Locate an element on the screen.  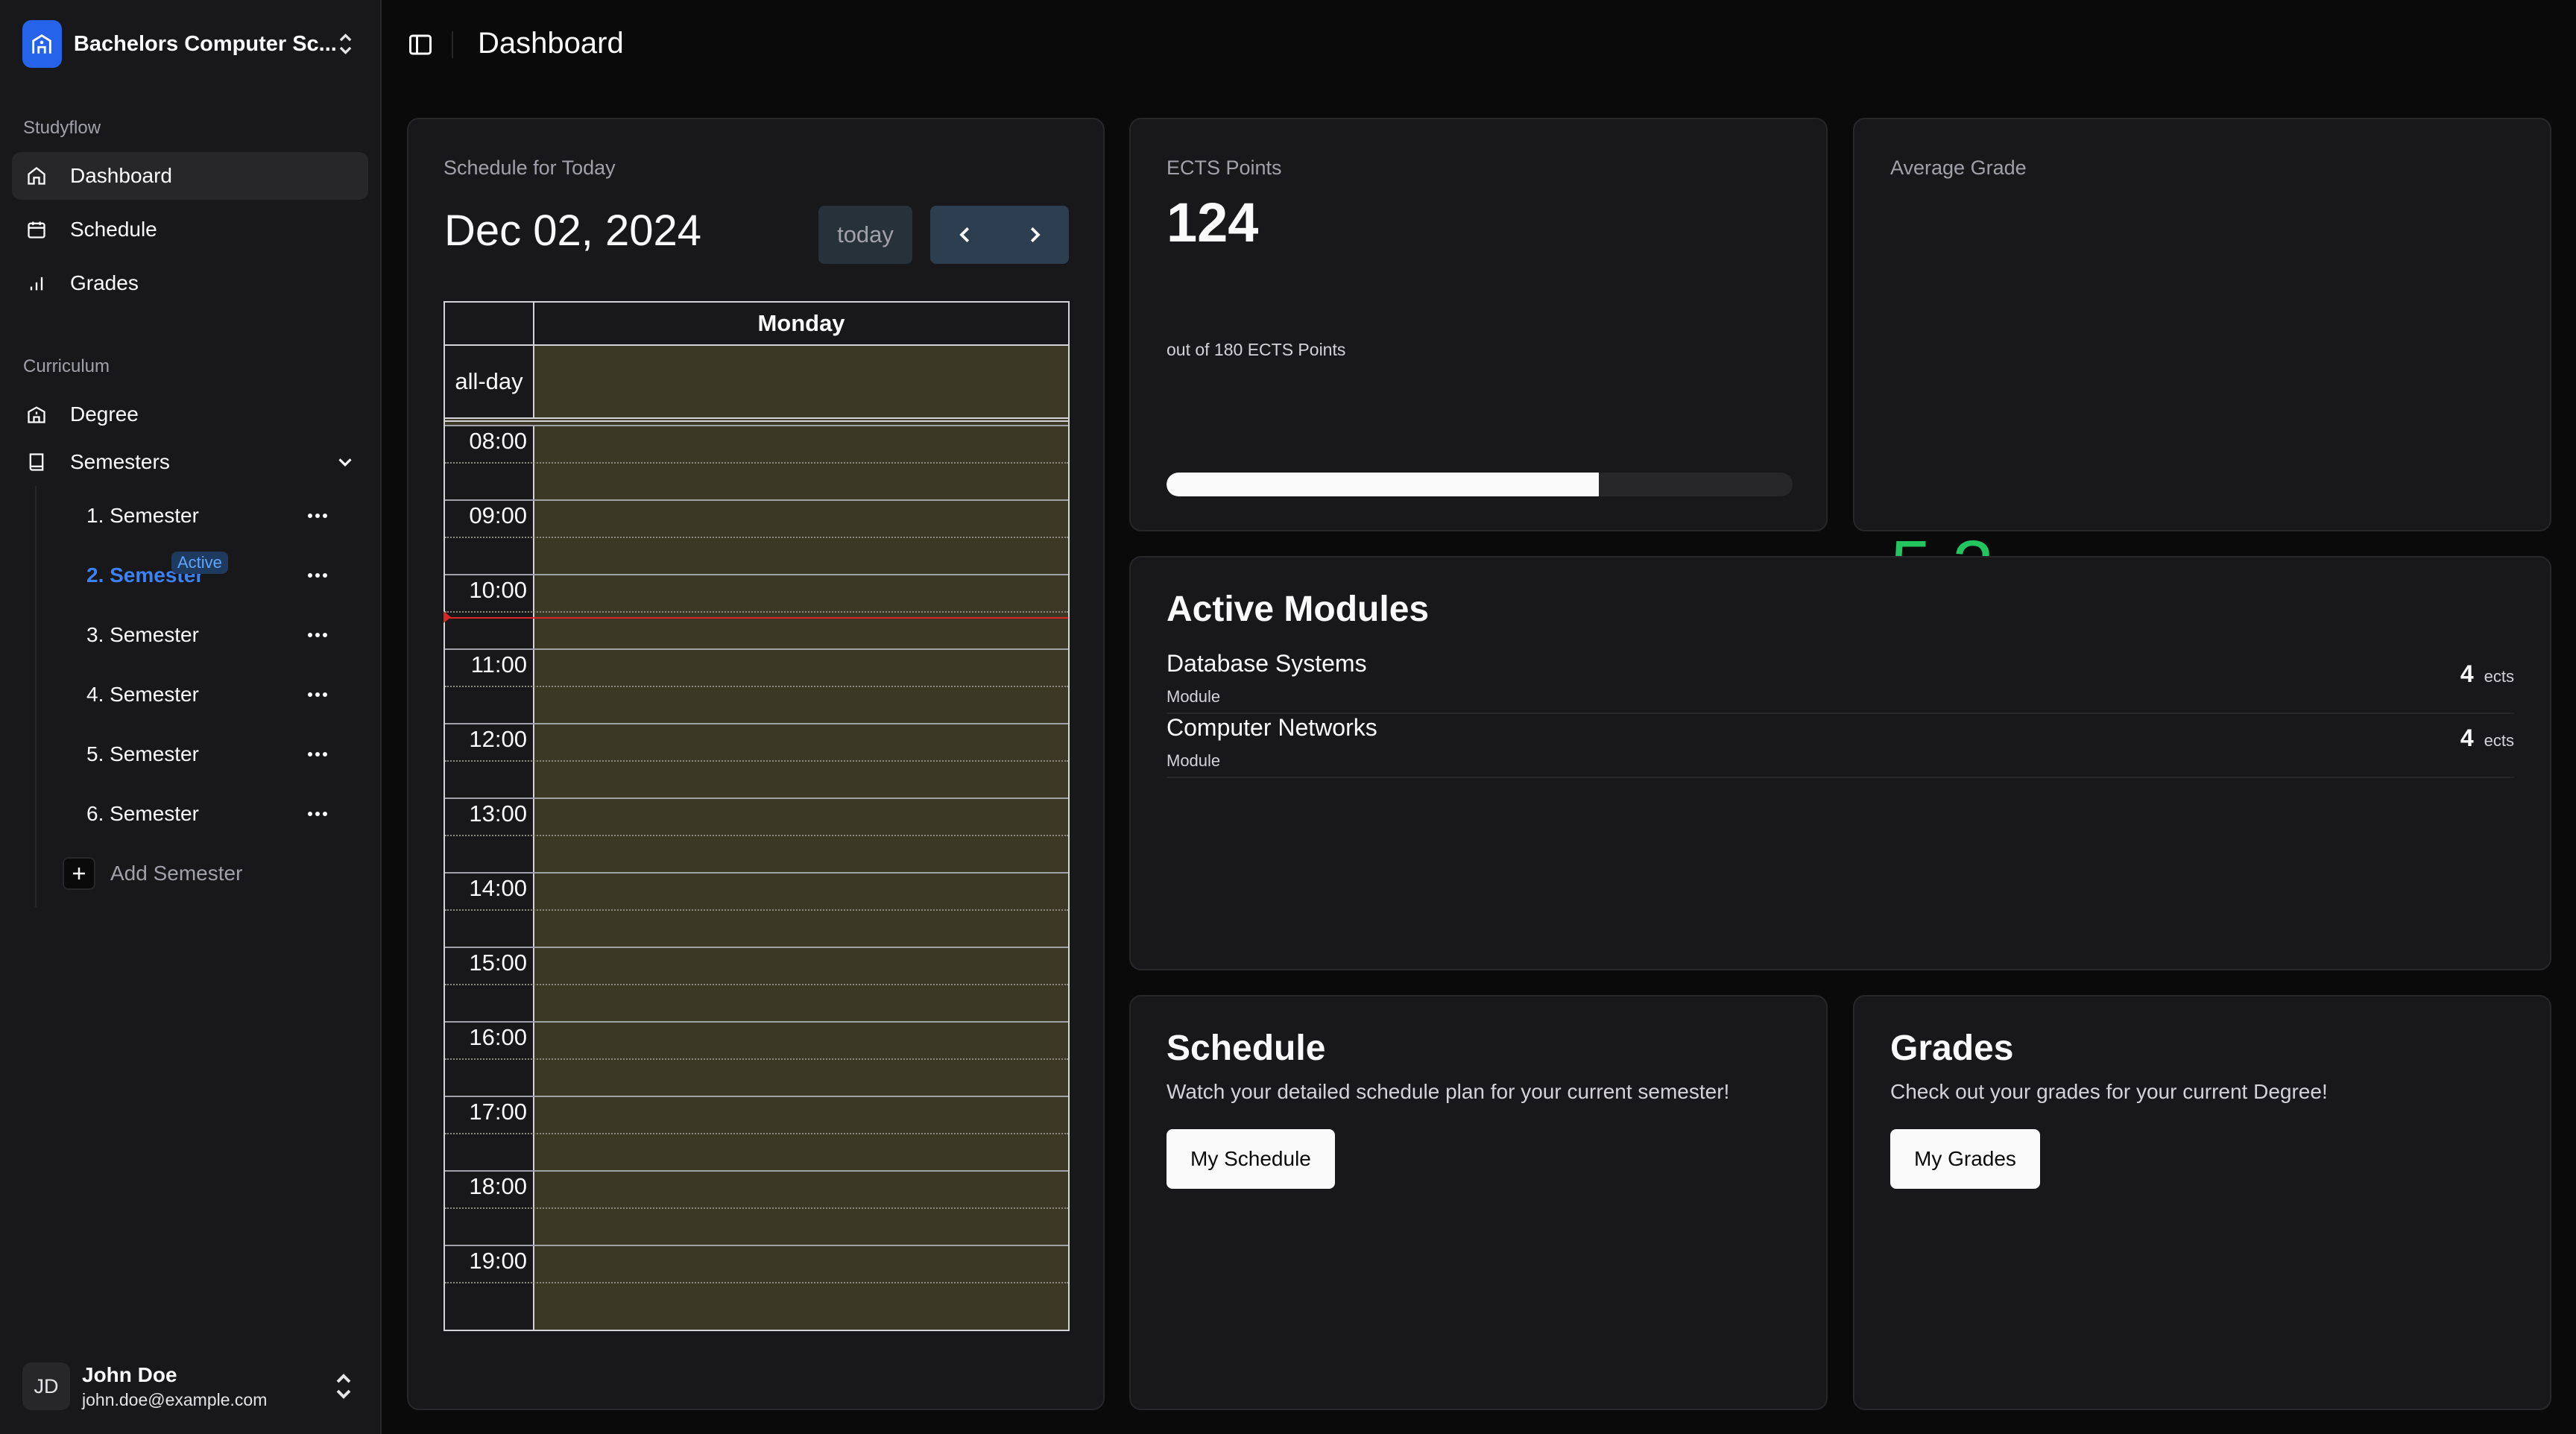
hour-row: 17:00 is located at coordinates (757, 1133).